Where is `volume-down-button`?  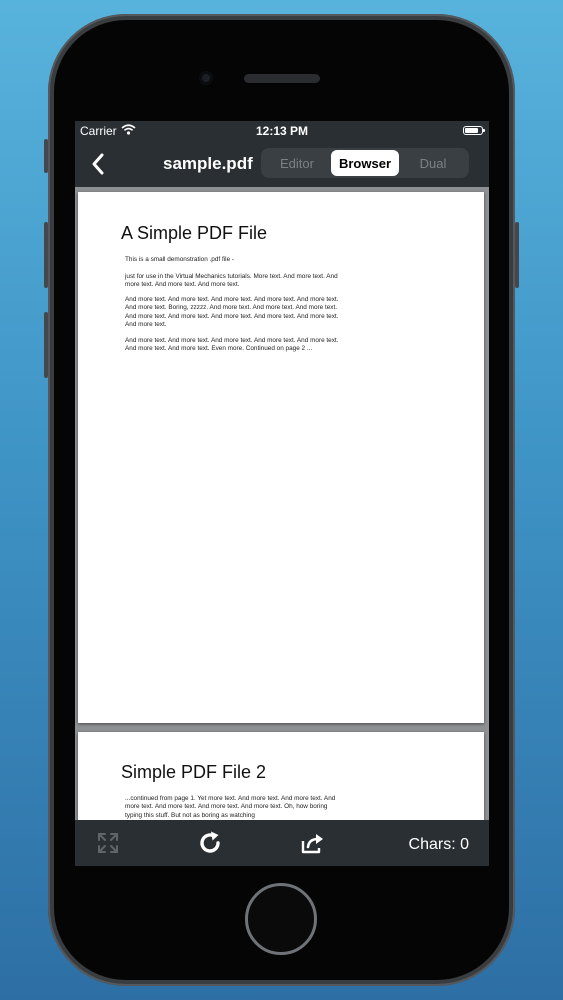
volume-down-button is located at coordinates (46, 345).